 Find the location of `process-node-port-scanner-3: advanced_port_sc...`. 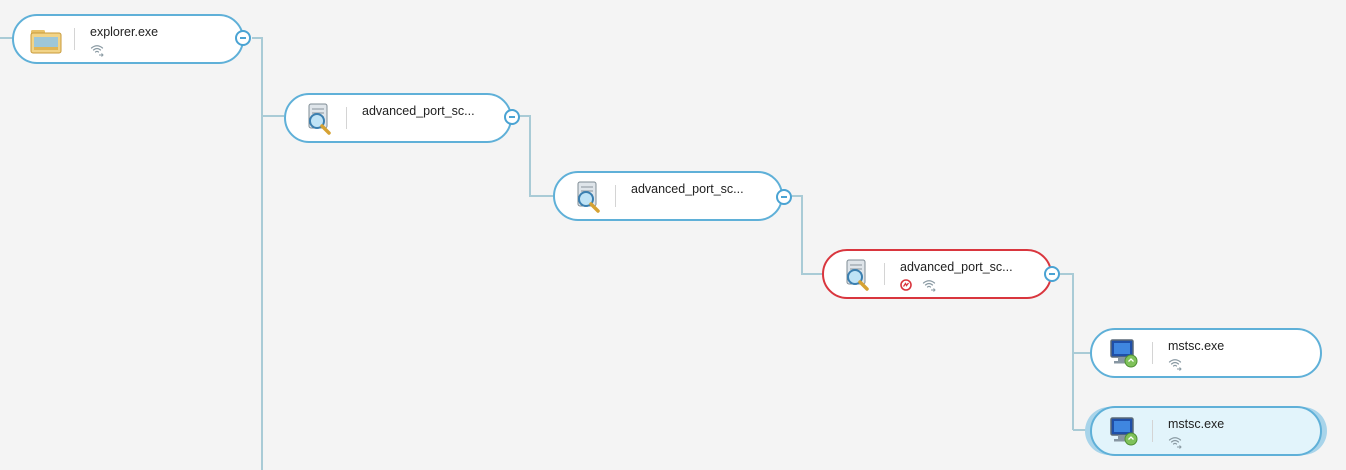

process-node-port-scanner-3: advanced_port_sc... is located at coordinates (937, 274).